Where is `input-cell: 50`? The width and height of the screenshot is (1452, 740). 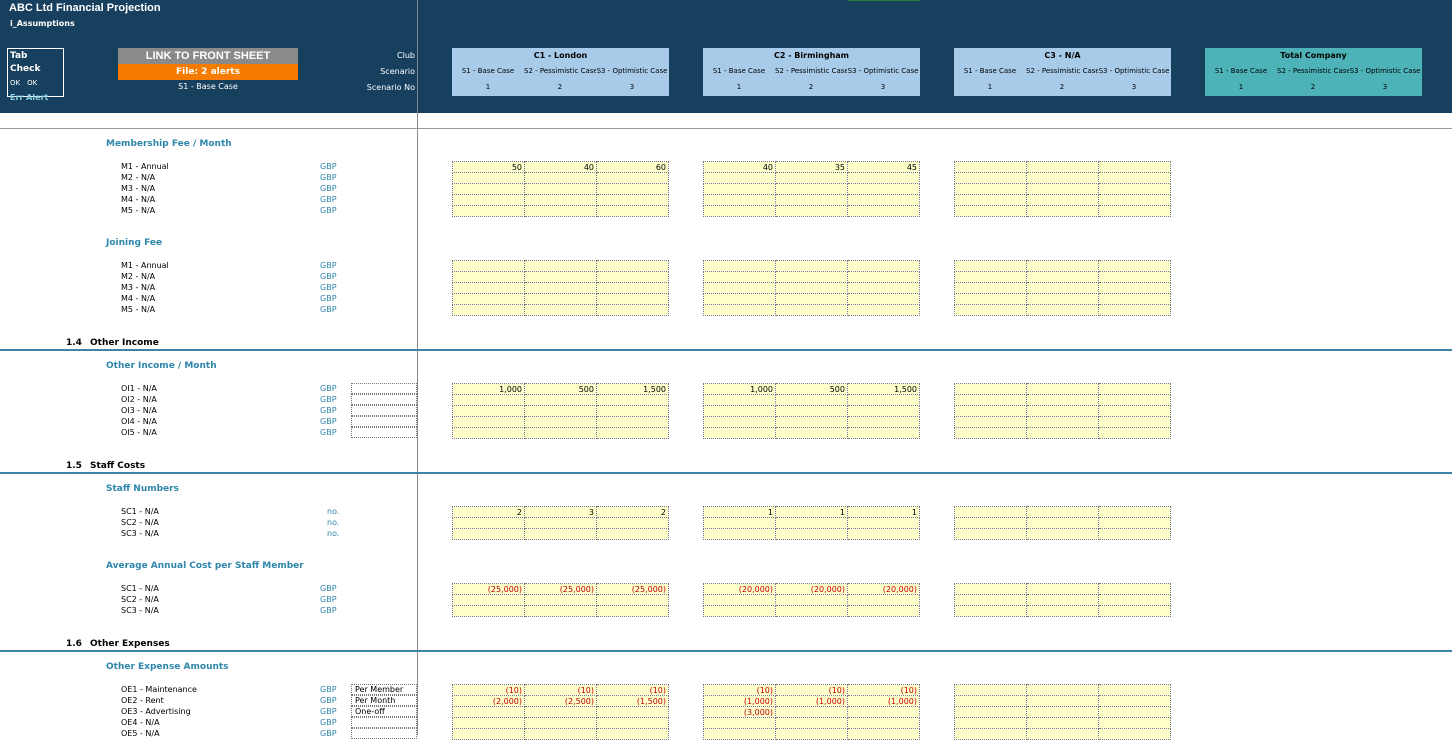 input-cell: 50 is located at coordinates (488, 167).